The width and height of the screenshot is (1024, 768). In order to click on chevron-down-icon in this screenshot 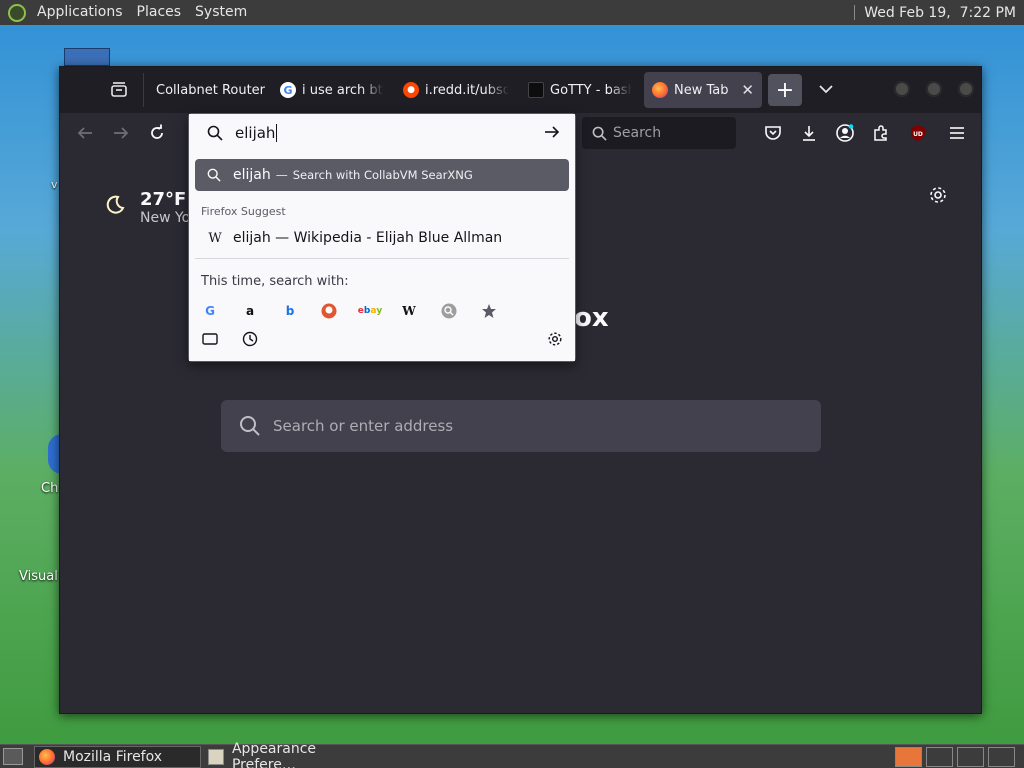, I will do `click(826, 89)`.